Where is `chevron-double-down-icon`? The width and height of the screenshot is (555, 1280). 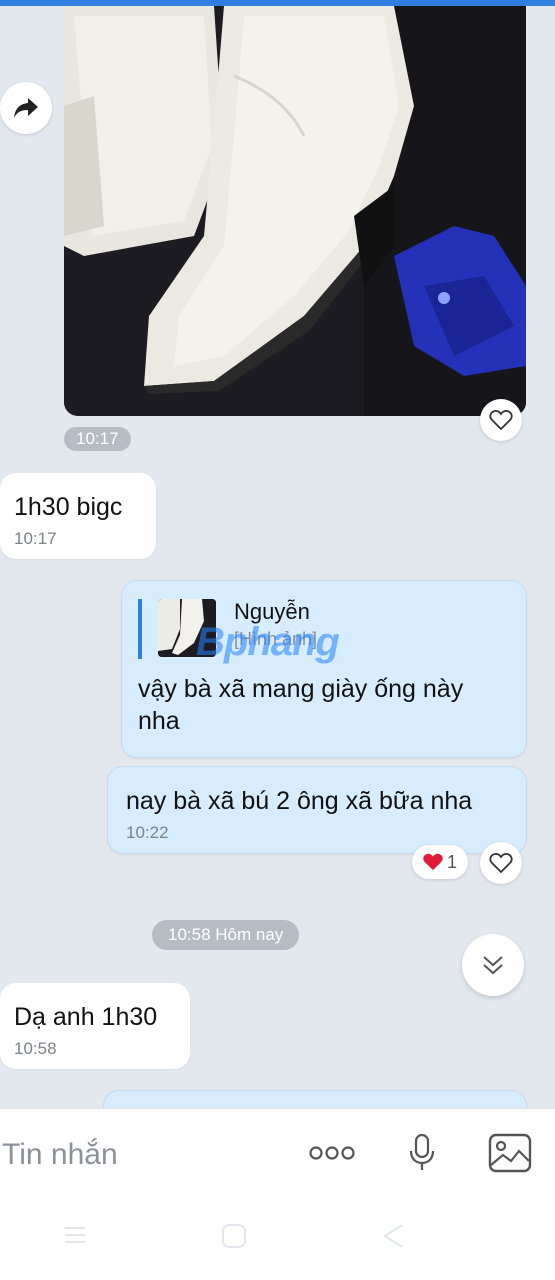
chevron-double-down-icon is located at coordinates (493, 965).